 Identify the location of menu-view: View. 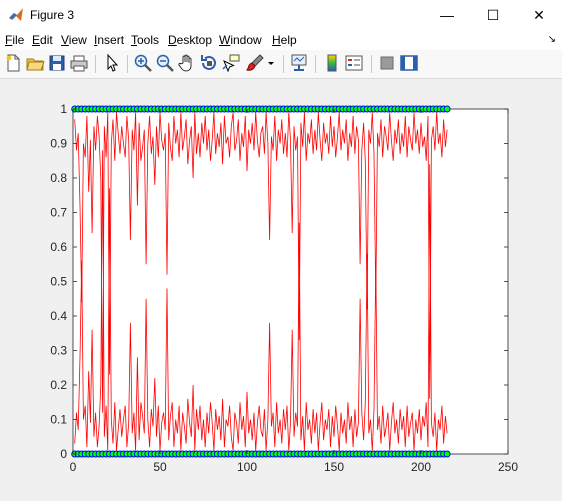
(74, 40).